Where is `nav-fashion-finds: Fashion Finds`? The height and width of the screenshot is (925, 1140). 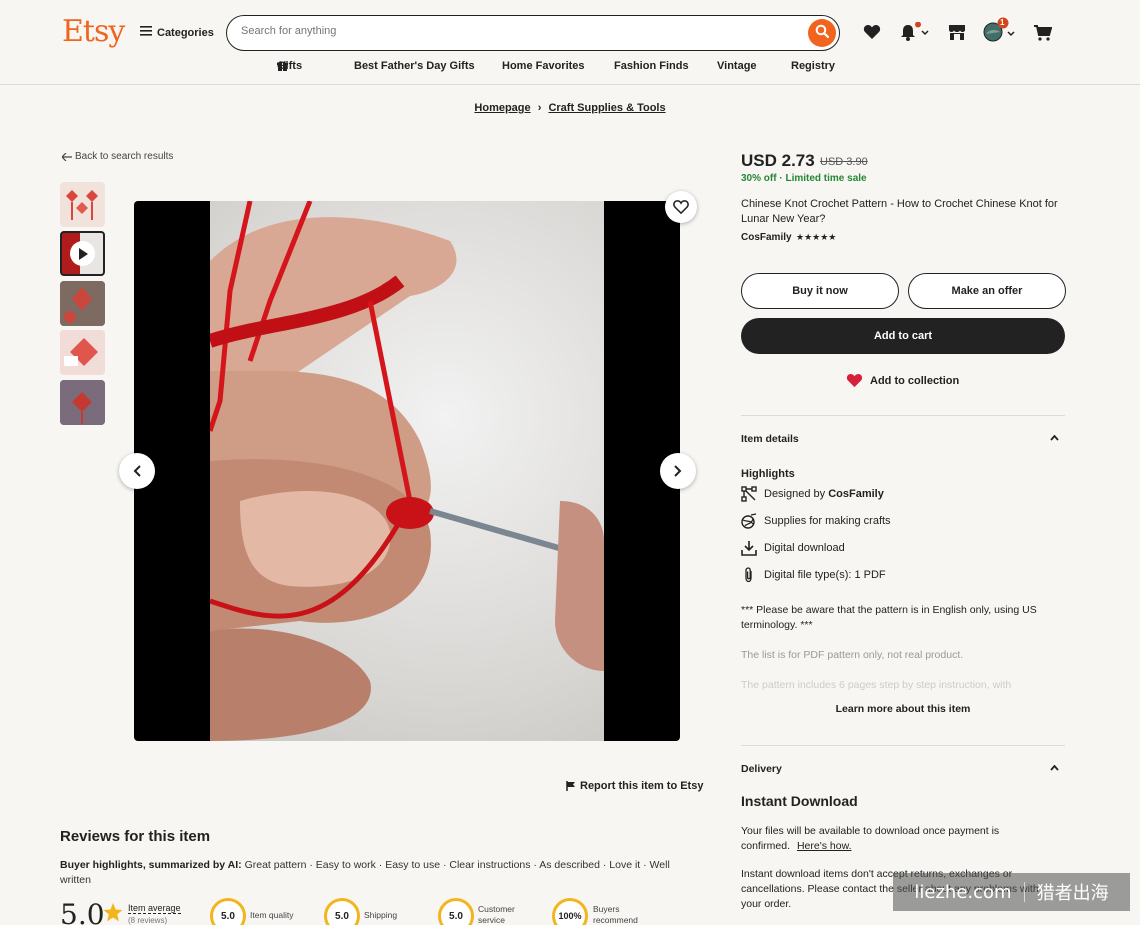 nav-fashion-finds: Fashion Finds is located at coordinates (651, 66).